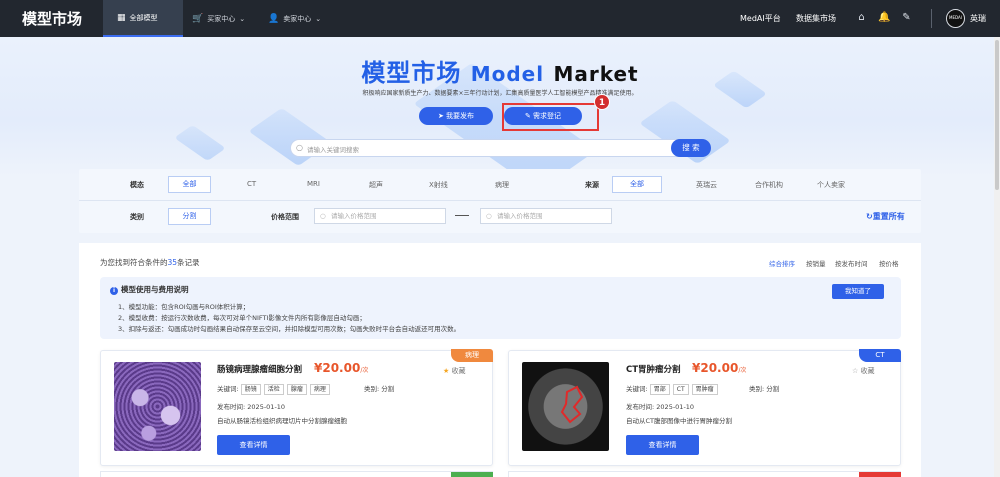 The image size is (1000, 477). What do you see at coordinates (500, 148) in the screenshot?
I see `search-input: ○ 请输入关键词搜索` at bounding box center [500, 148].